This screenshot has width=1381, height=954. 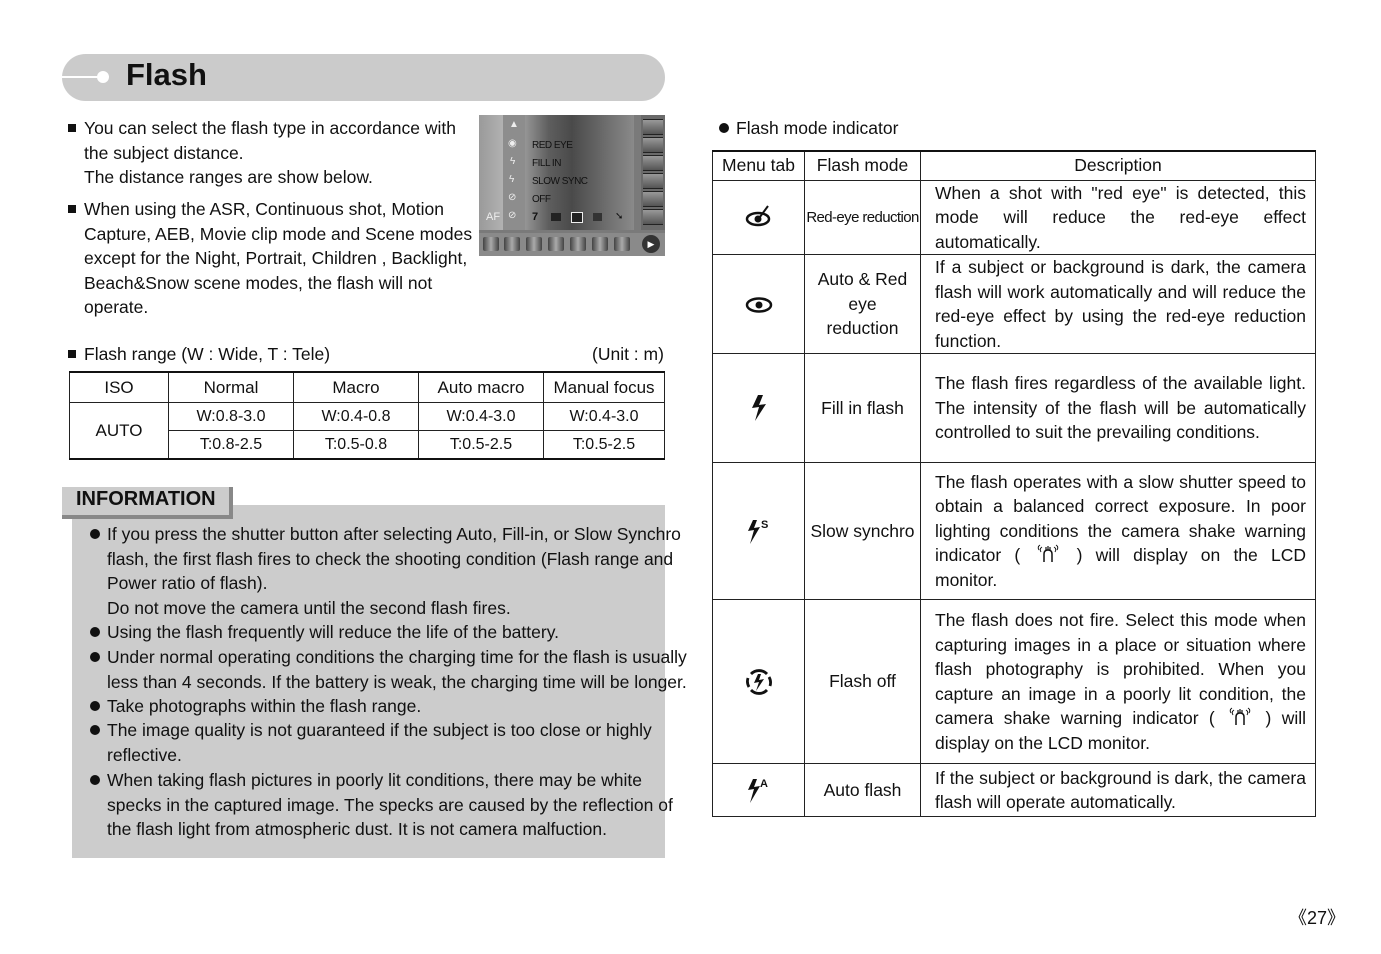 I want to click on table-header-row: Menu tab Flash mode Description, so click(x=1014, y=165).